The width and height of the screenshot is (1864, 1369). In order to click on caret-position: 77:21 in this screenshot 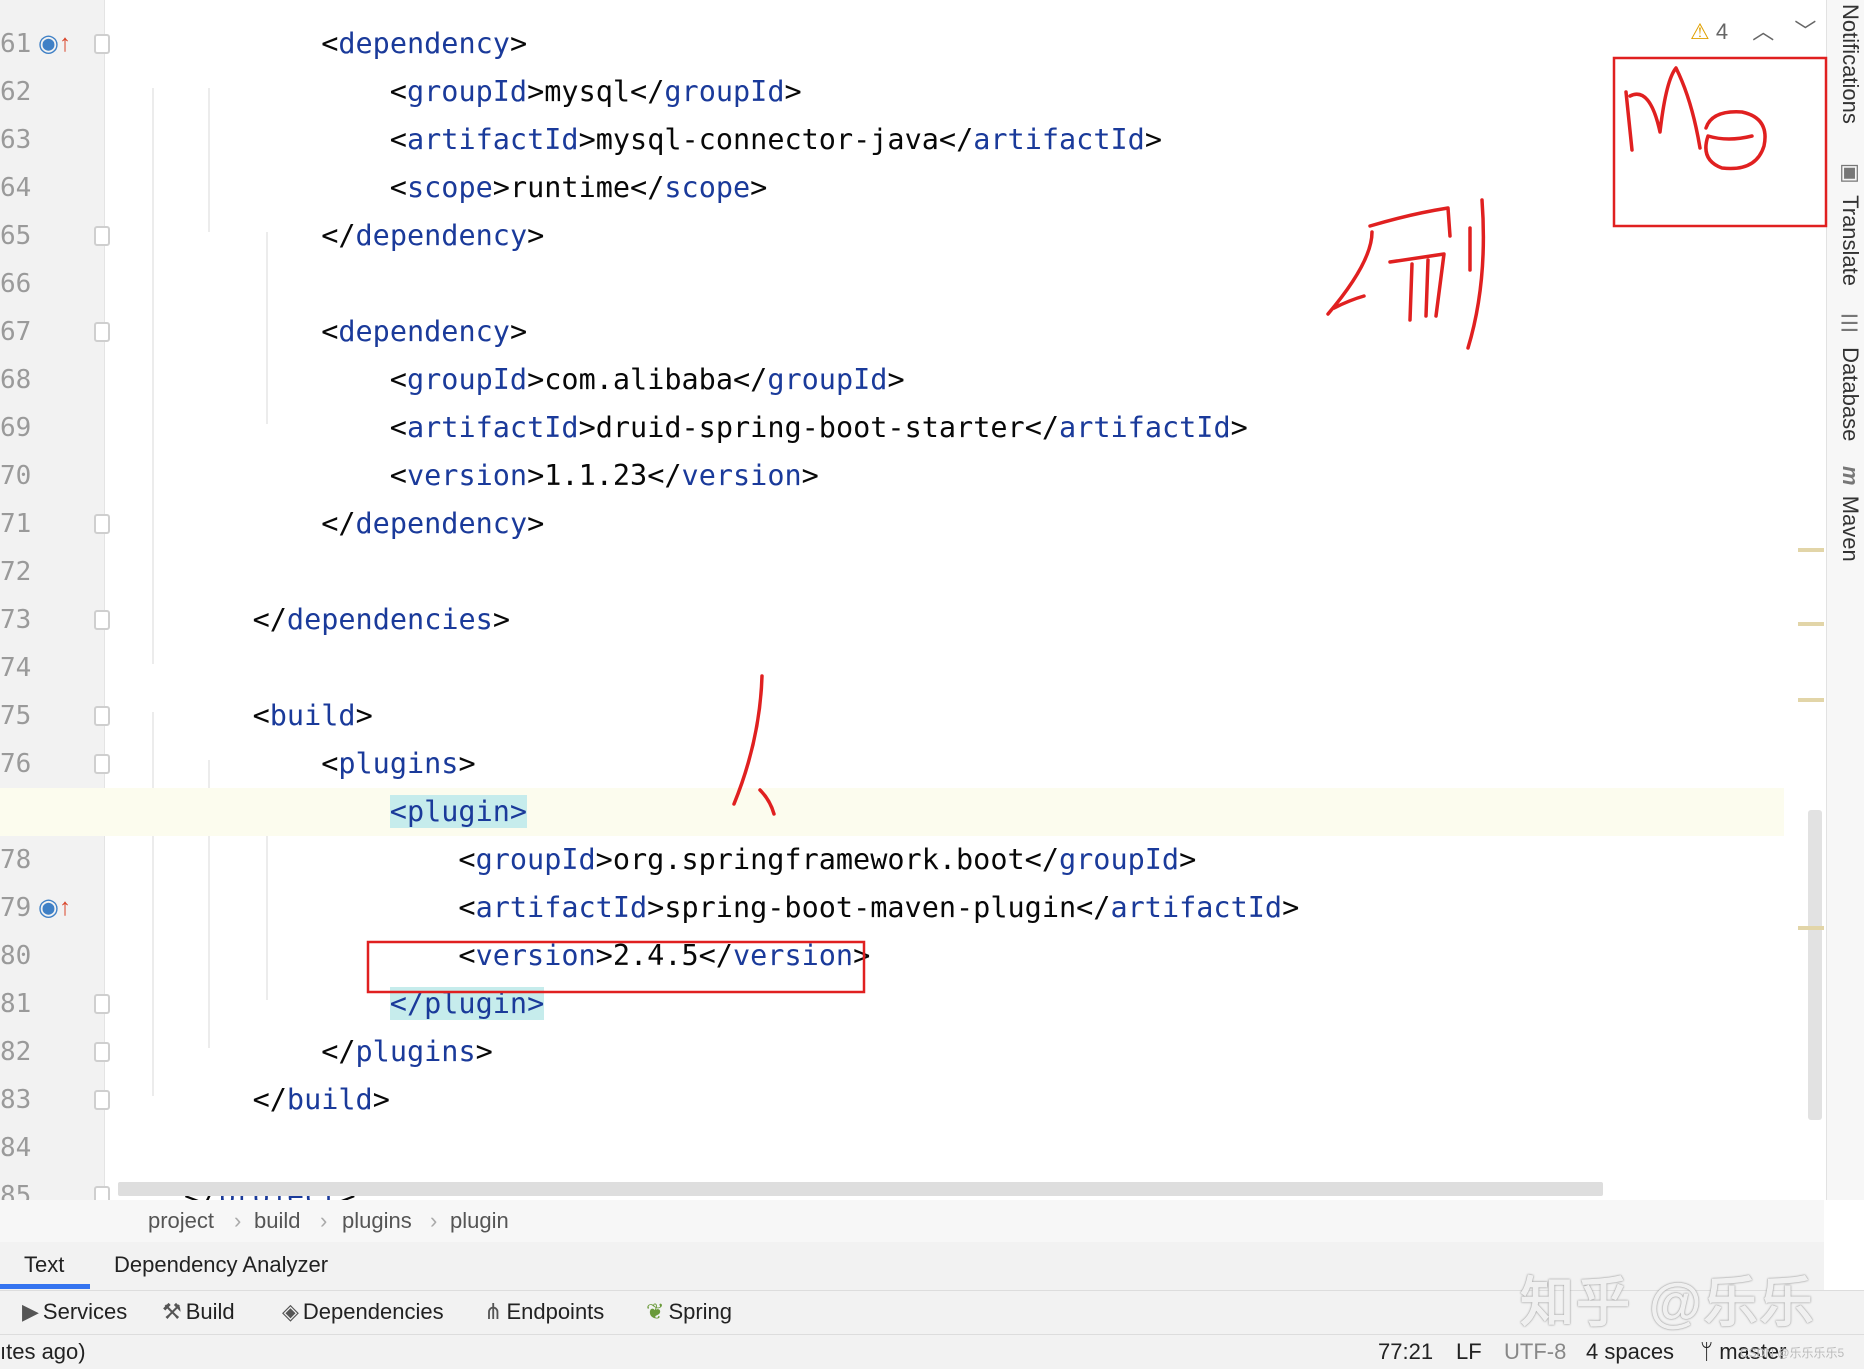, I will do `click(1405, 1352)`.